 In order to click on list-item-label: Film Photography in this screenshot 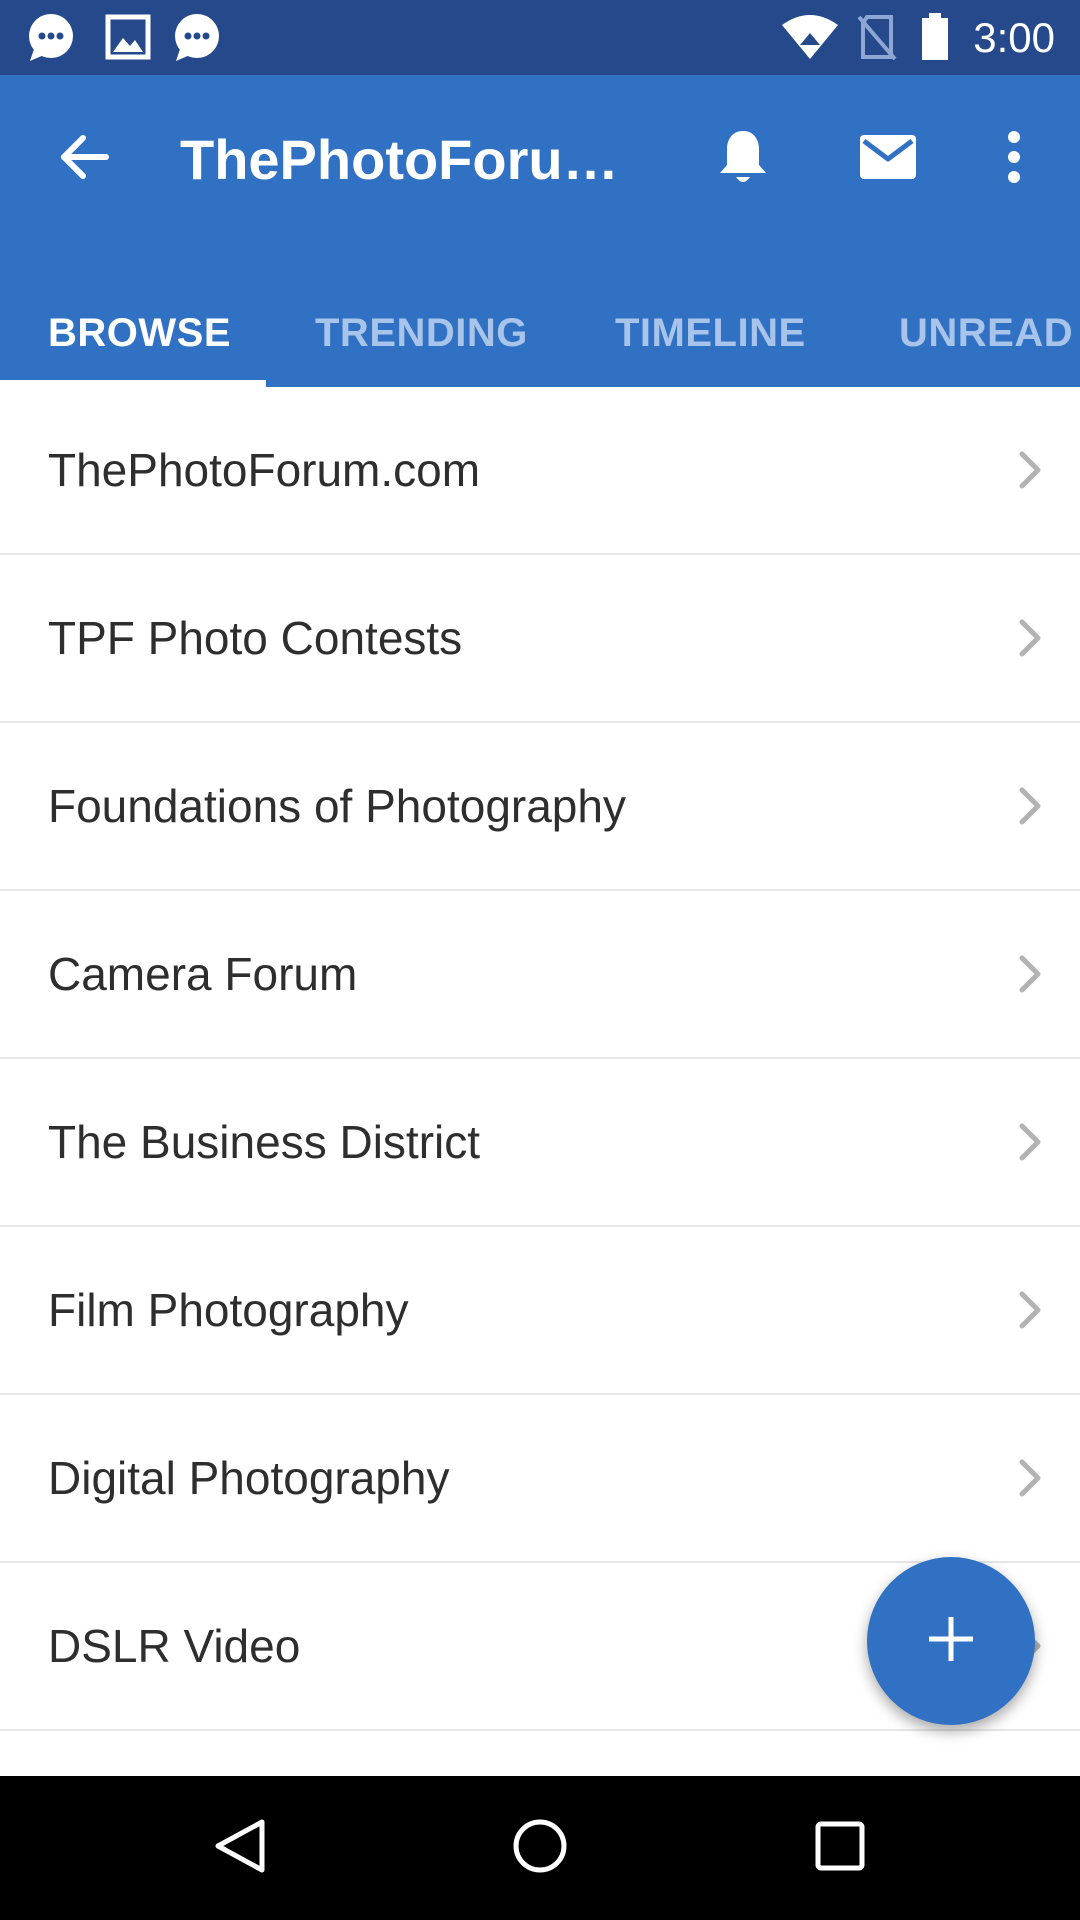, I will do `click(228, 1310)`.